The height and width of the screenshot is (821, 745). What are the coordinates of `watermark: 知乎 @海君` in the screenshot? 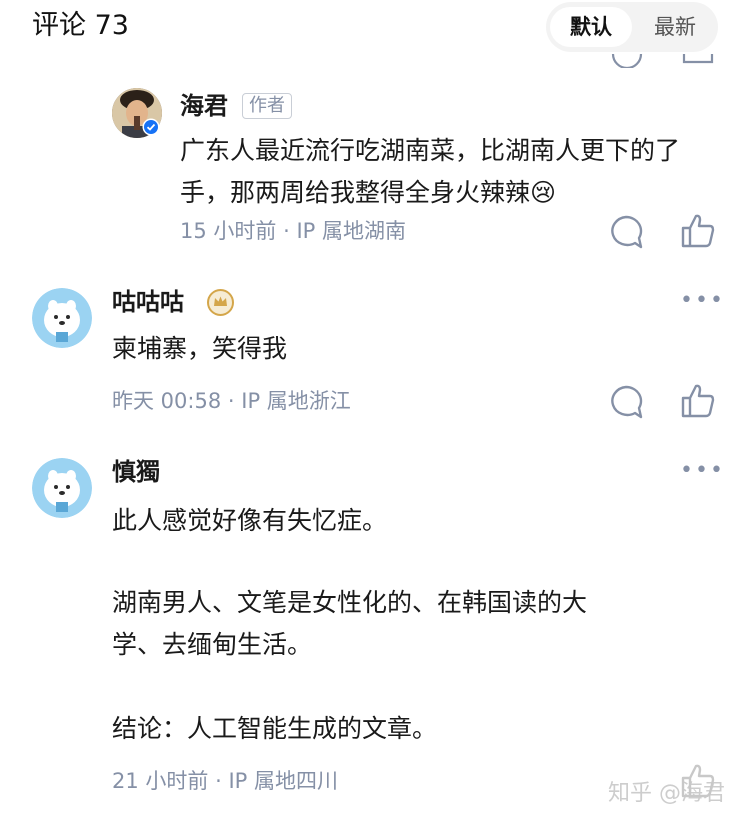 It's located at (666, 793).